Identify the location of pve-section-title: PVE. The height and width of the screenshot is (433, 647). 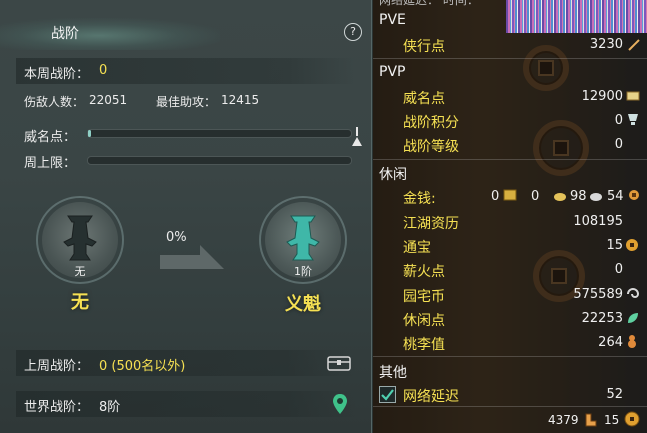
(392, 20).